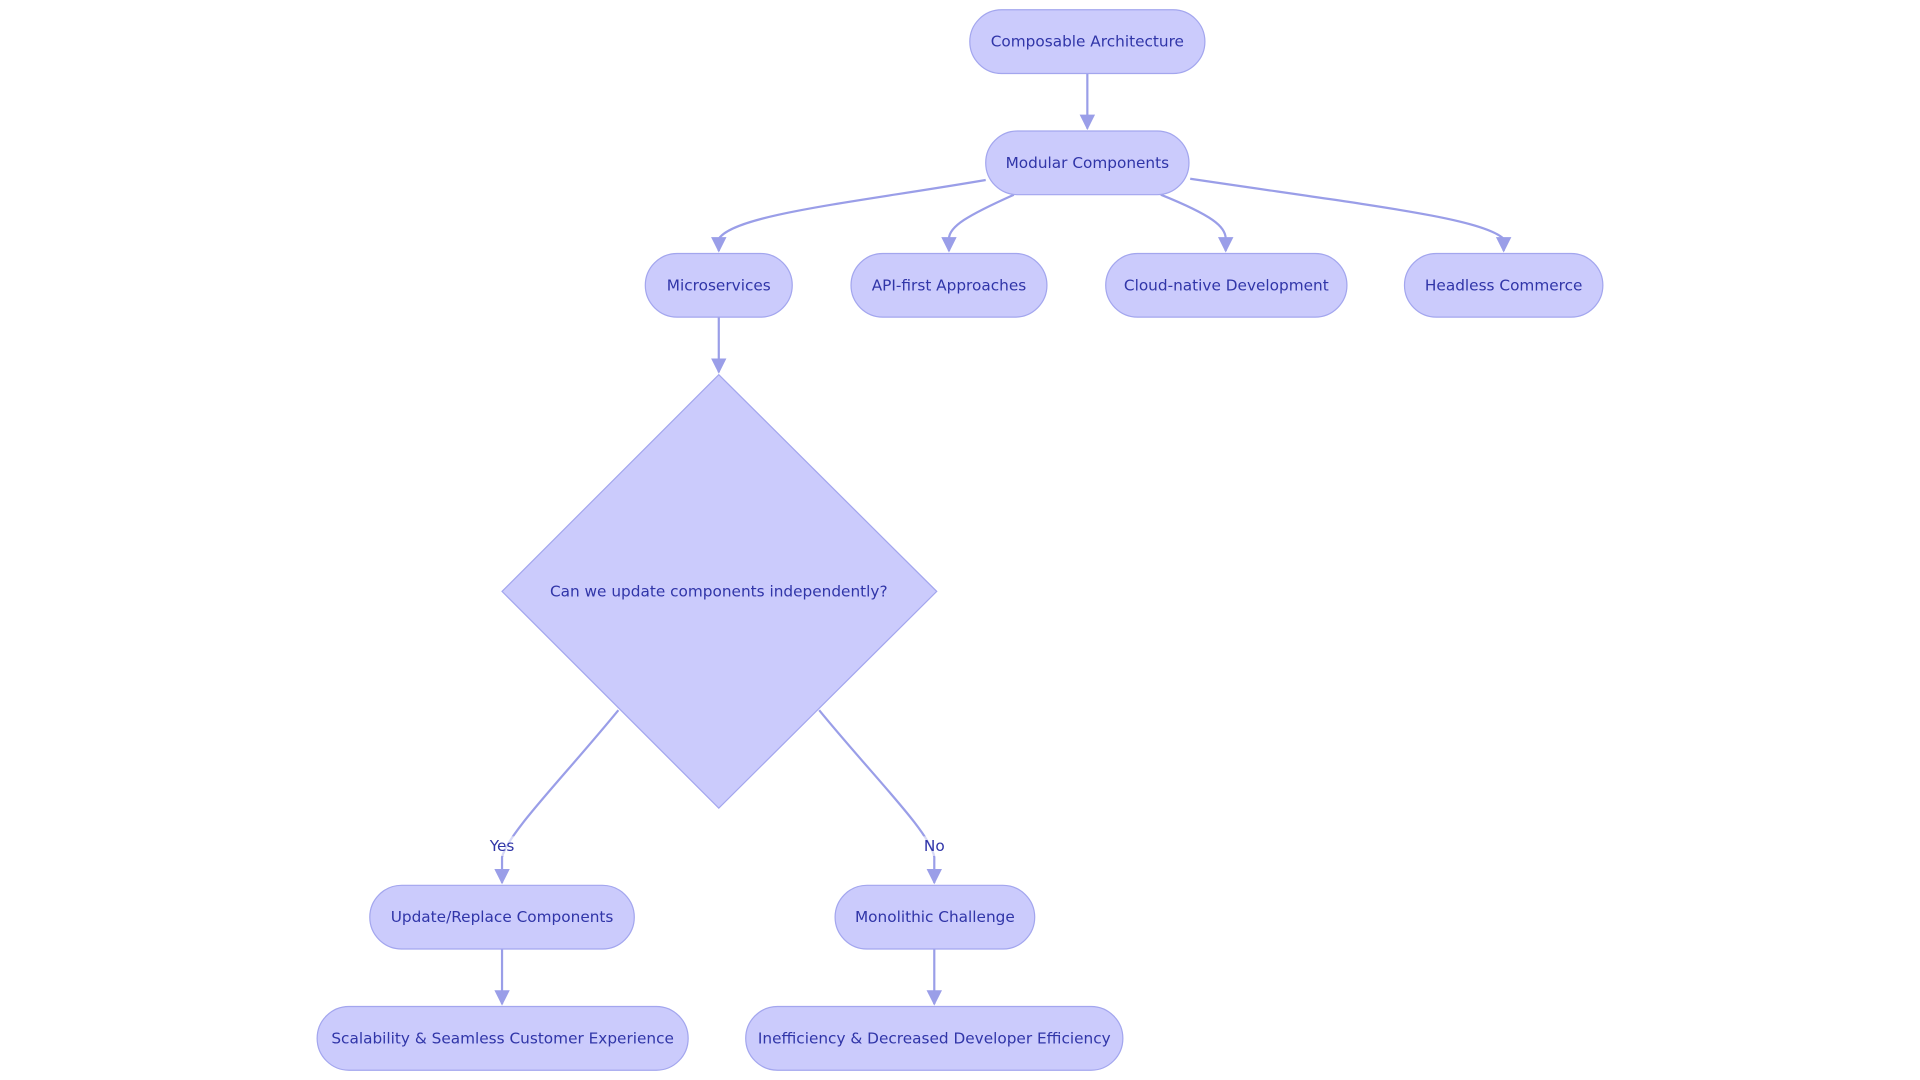 Image resolution: width=1920 pixels, height=1080 pixels. I want to click on node-label: Composable Architecture, so click(1087, 42).